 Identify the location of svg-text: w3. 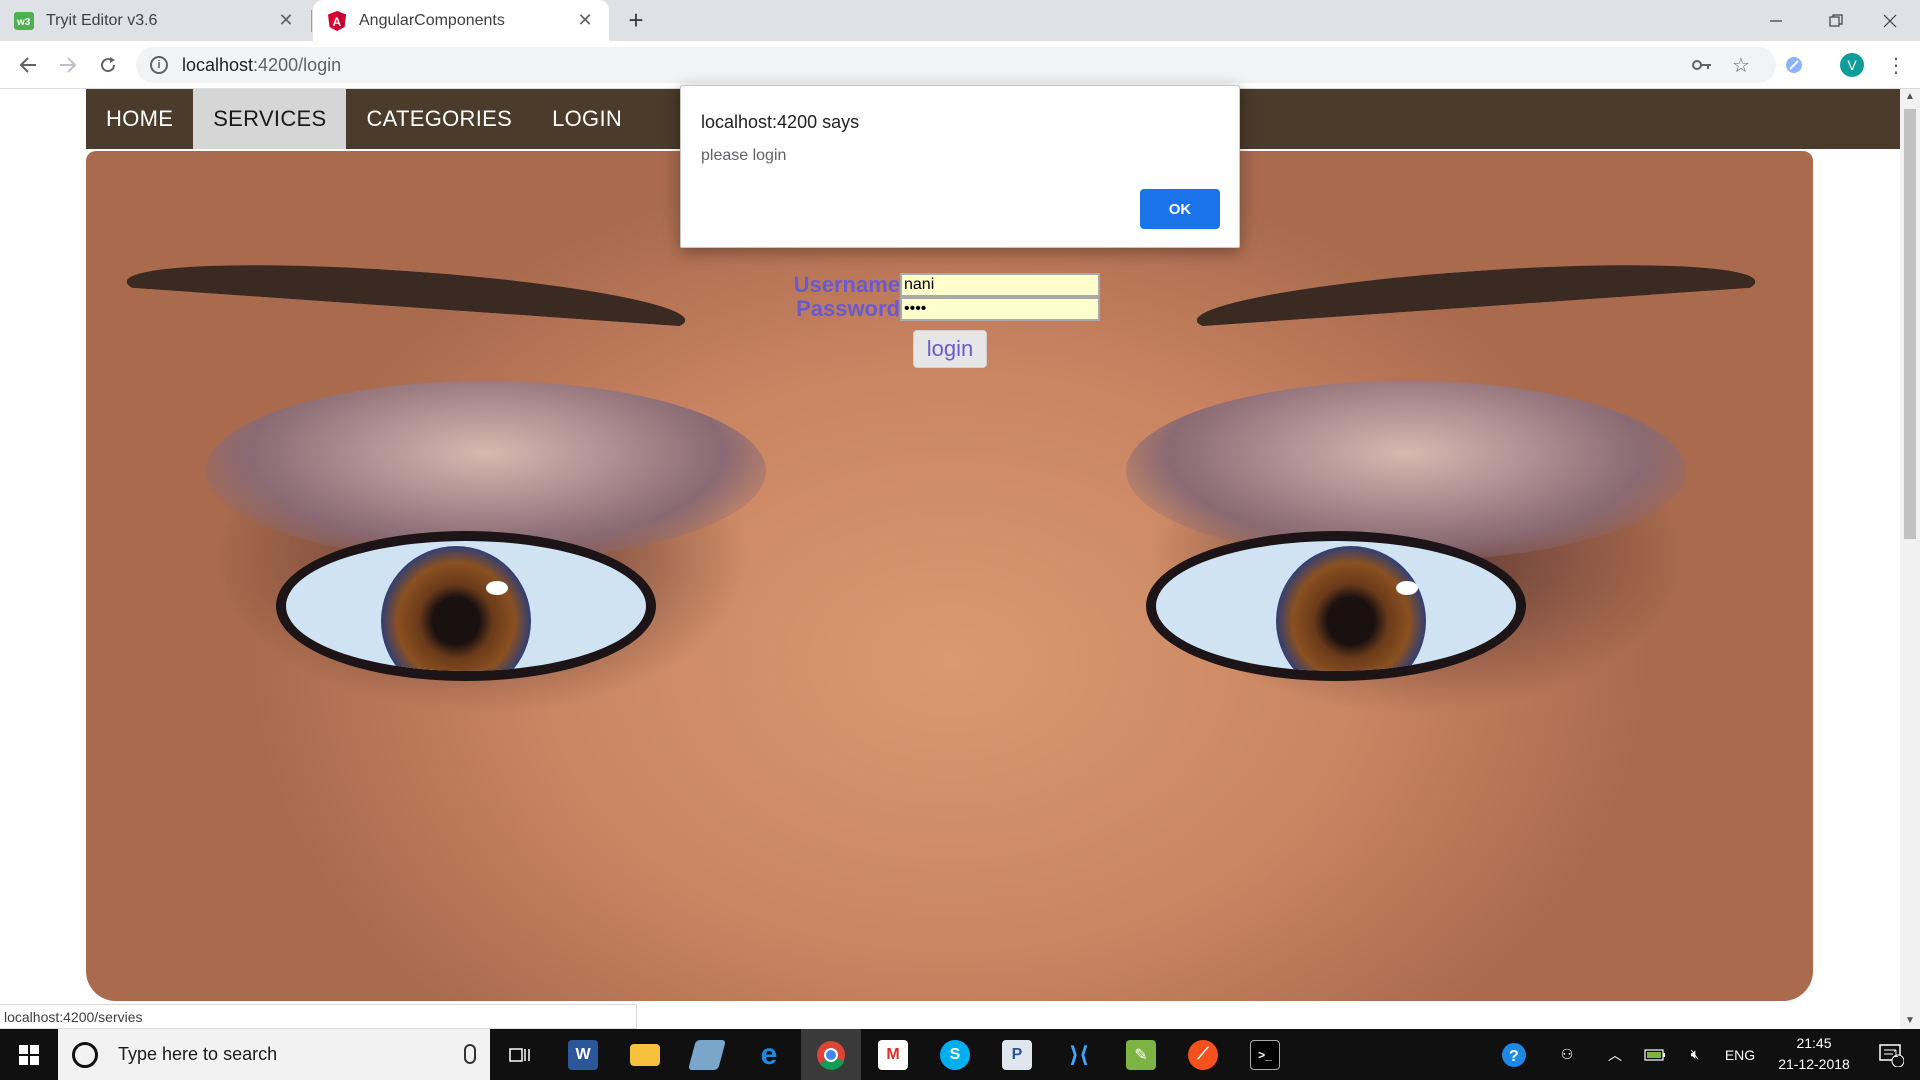
(23, 22).